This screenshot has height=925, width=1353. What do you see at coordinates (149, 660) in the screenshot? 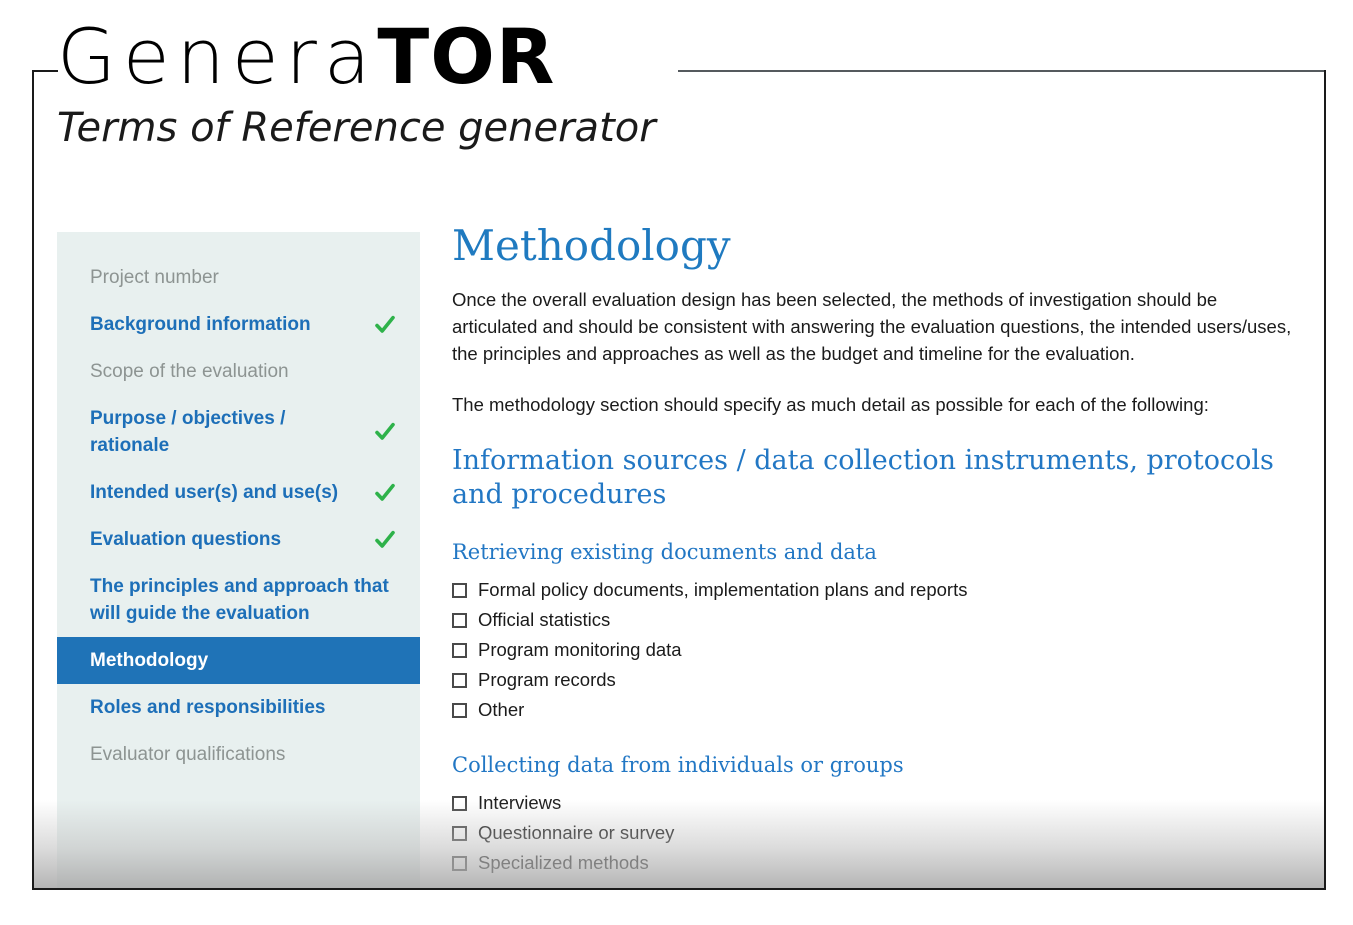
I see `sidebar-item-label: Methodology` at bounding box center [149, 660].